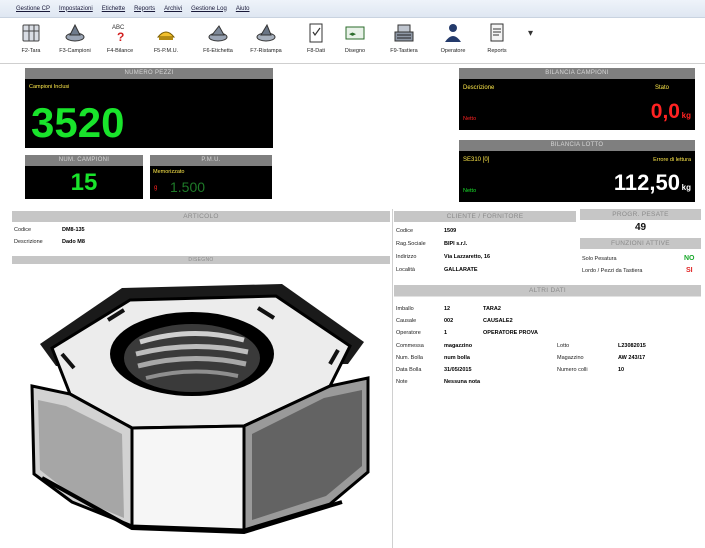 This screenshot has width=705, height=548. What do you see at coordinates (169, 172) in the screenshot?
I see `pmu-caption: Memorizzato` at bounding box center [169, 172].